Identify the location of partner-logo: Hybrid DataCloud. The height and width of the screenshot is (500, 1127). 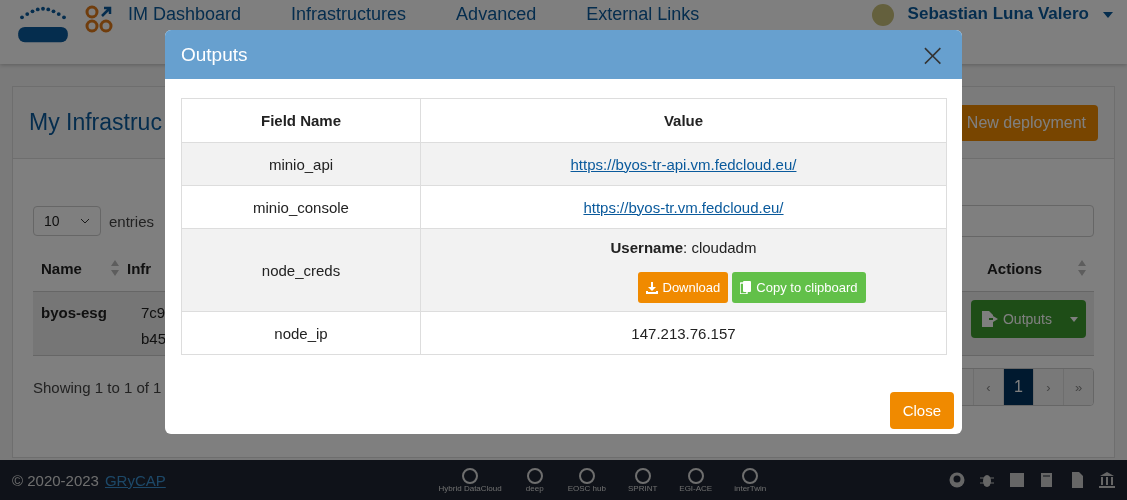
(470, 480).